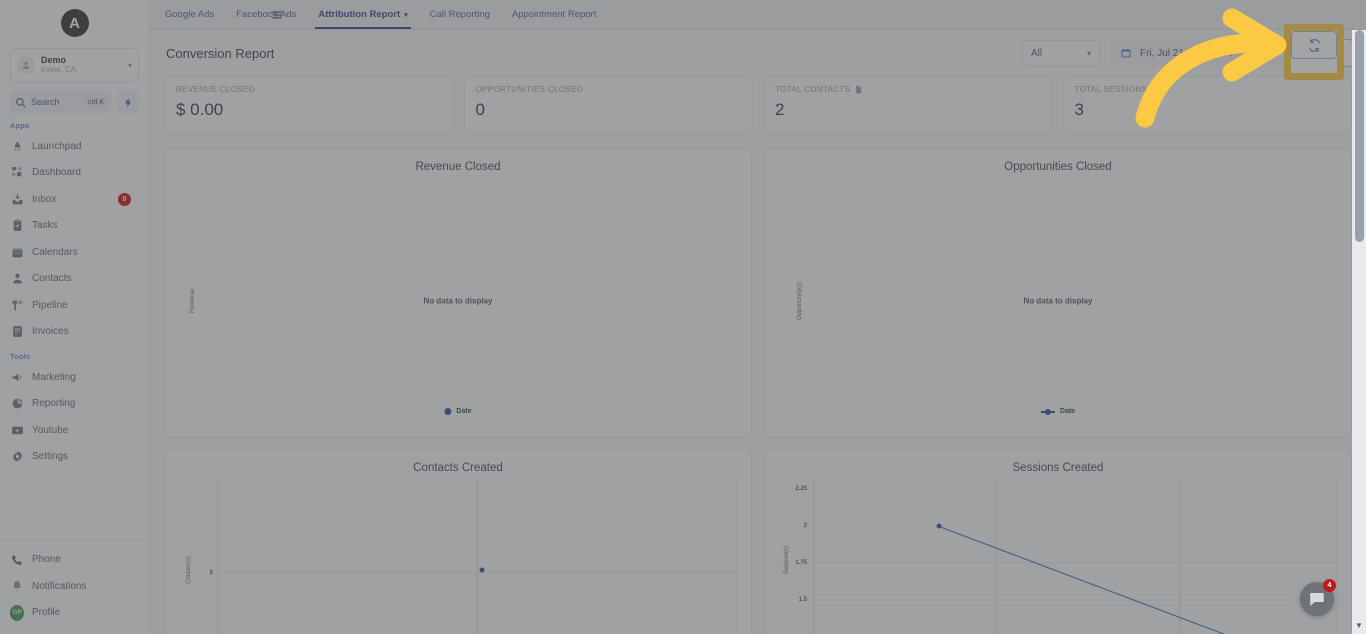 Image resolution: width=1366 pixels, height=634 pixels. I want to click on sidebar-item-label: Dashboard, so click(56, 173).